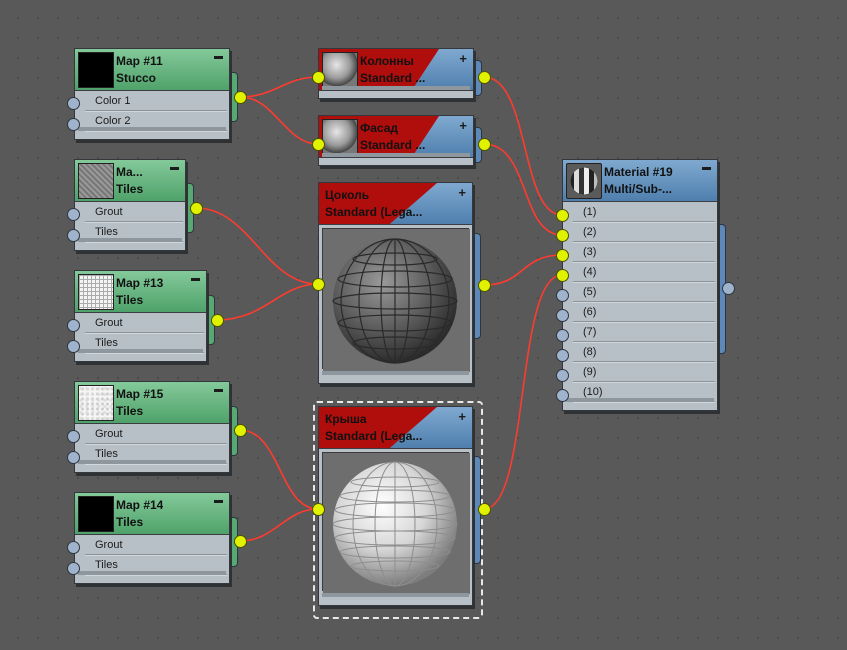 The height and width of the screenshot is (650, 847). I want to click on material19-output-socket, so click(728, 288).